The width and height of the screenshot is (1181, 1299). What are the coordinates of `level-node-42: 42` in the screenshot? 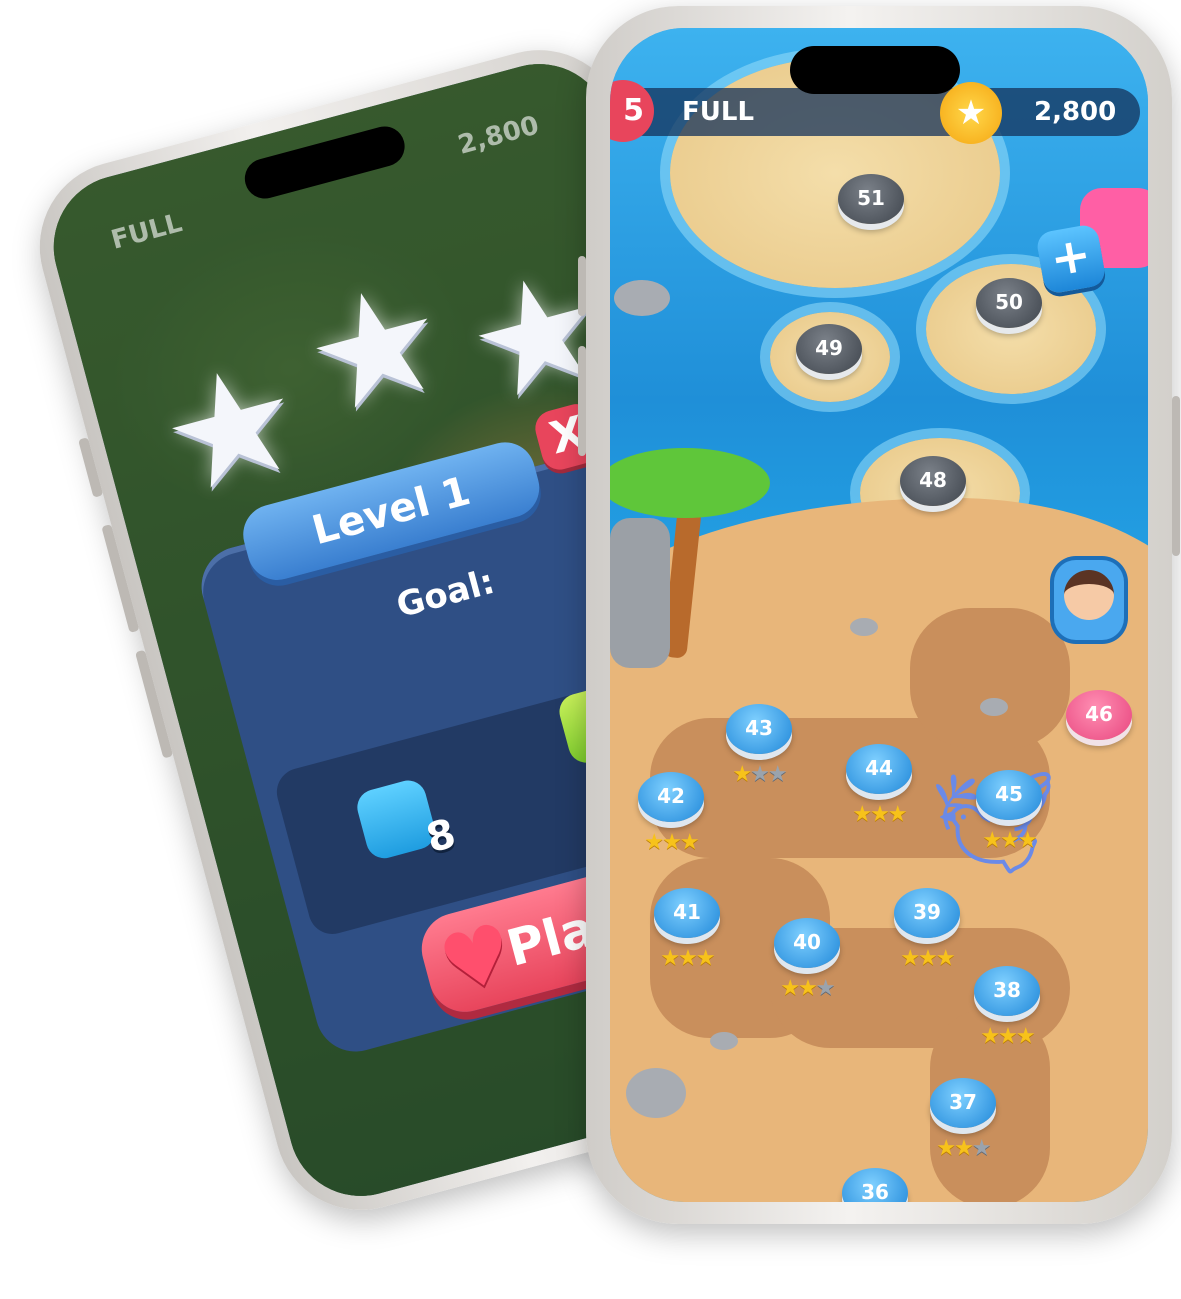 It's located at (671, 797).